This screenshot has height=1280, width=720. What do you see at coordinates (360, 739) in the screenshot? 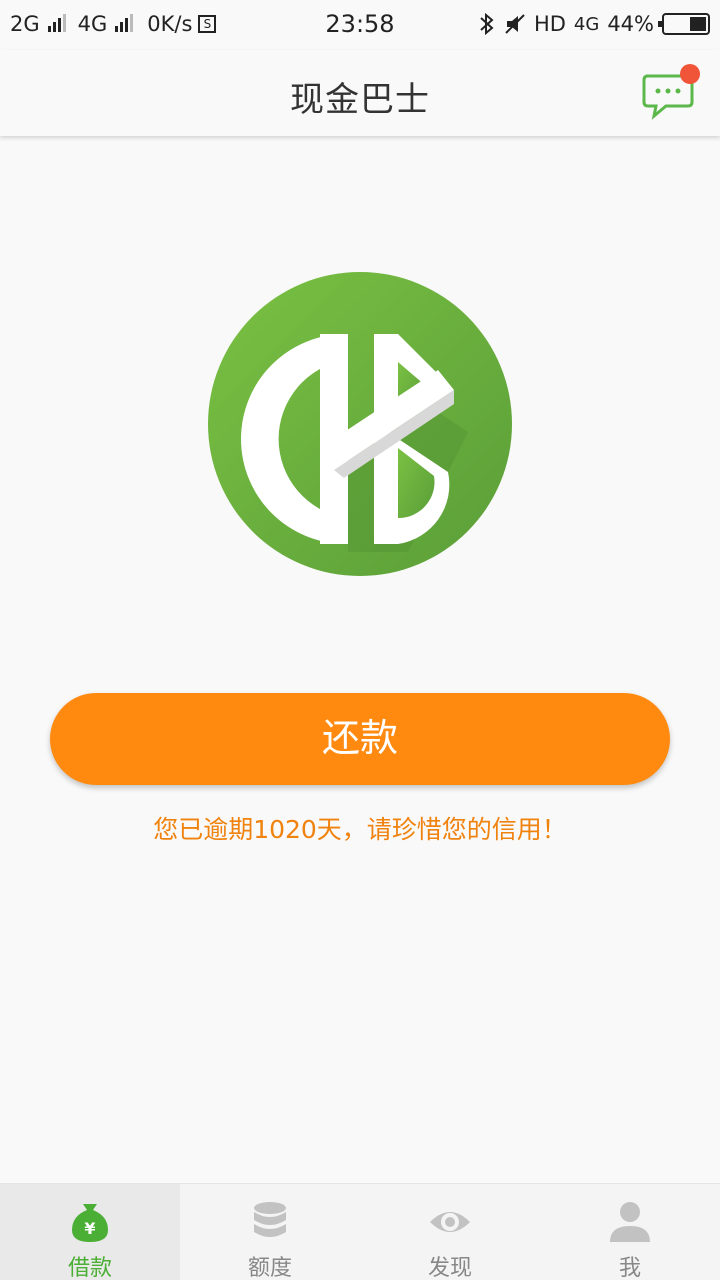
I see `repay-button: 还款` at bounding box center [360, 739].